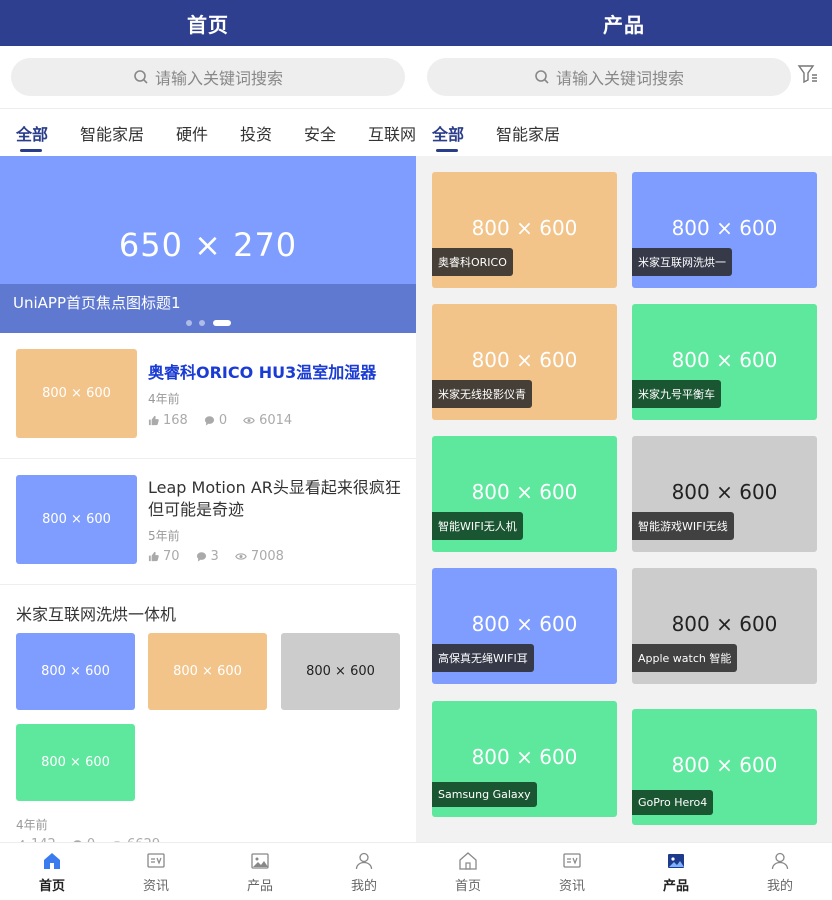  What do you see at coordinates (208, 23) in the screenshot?
I see `page-title: 首页` at bounding box center [208, 23].